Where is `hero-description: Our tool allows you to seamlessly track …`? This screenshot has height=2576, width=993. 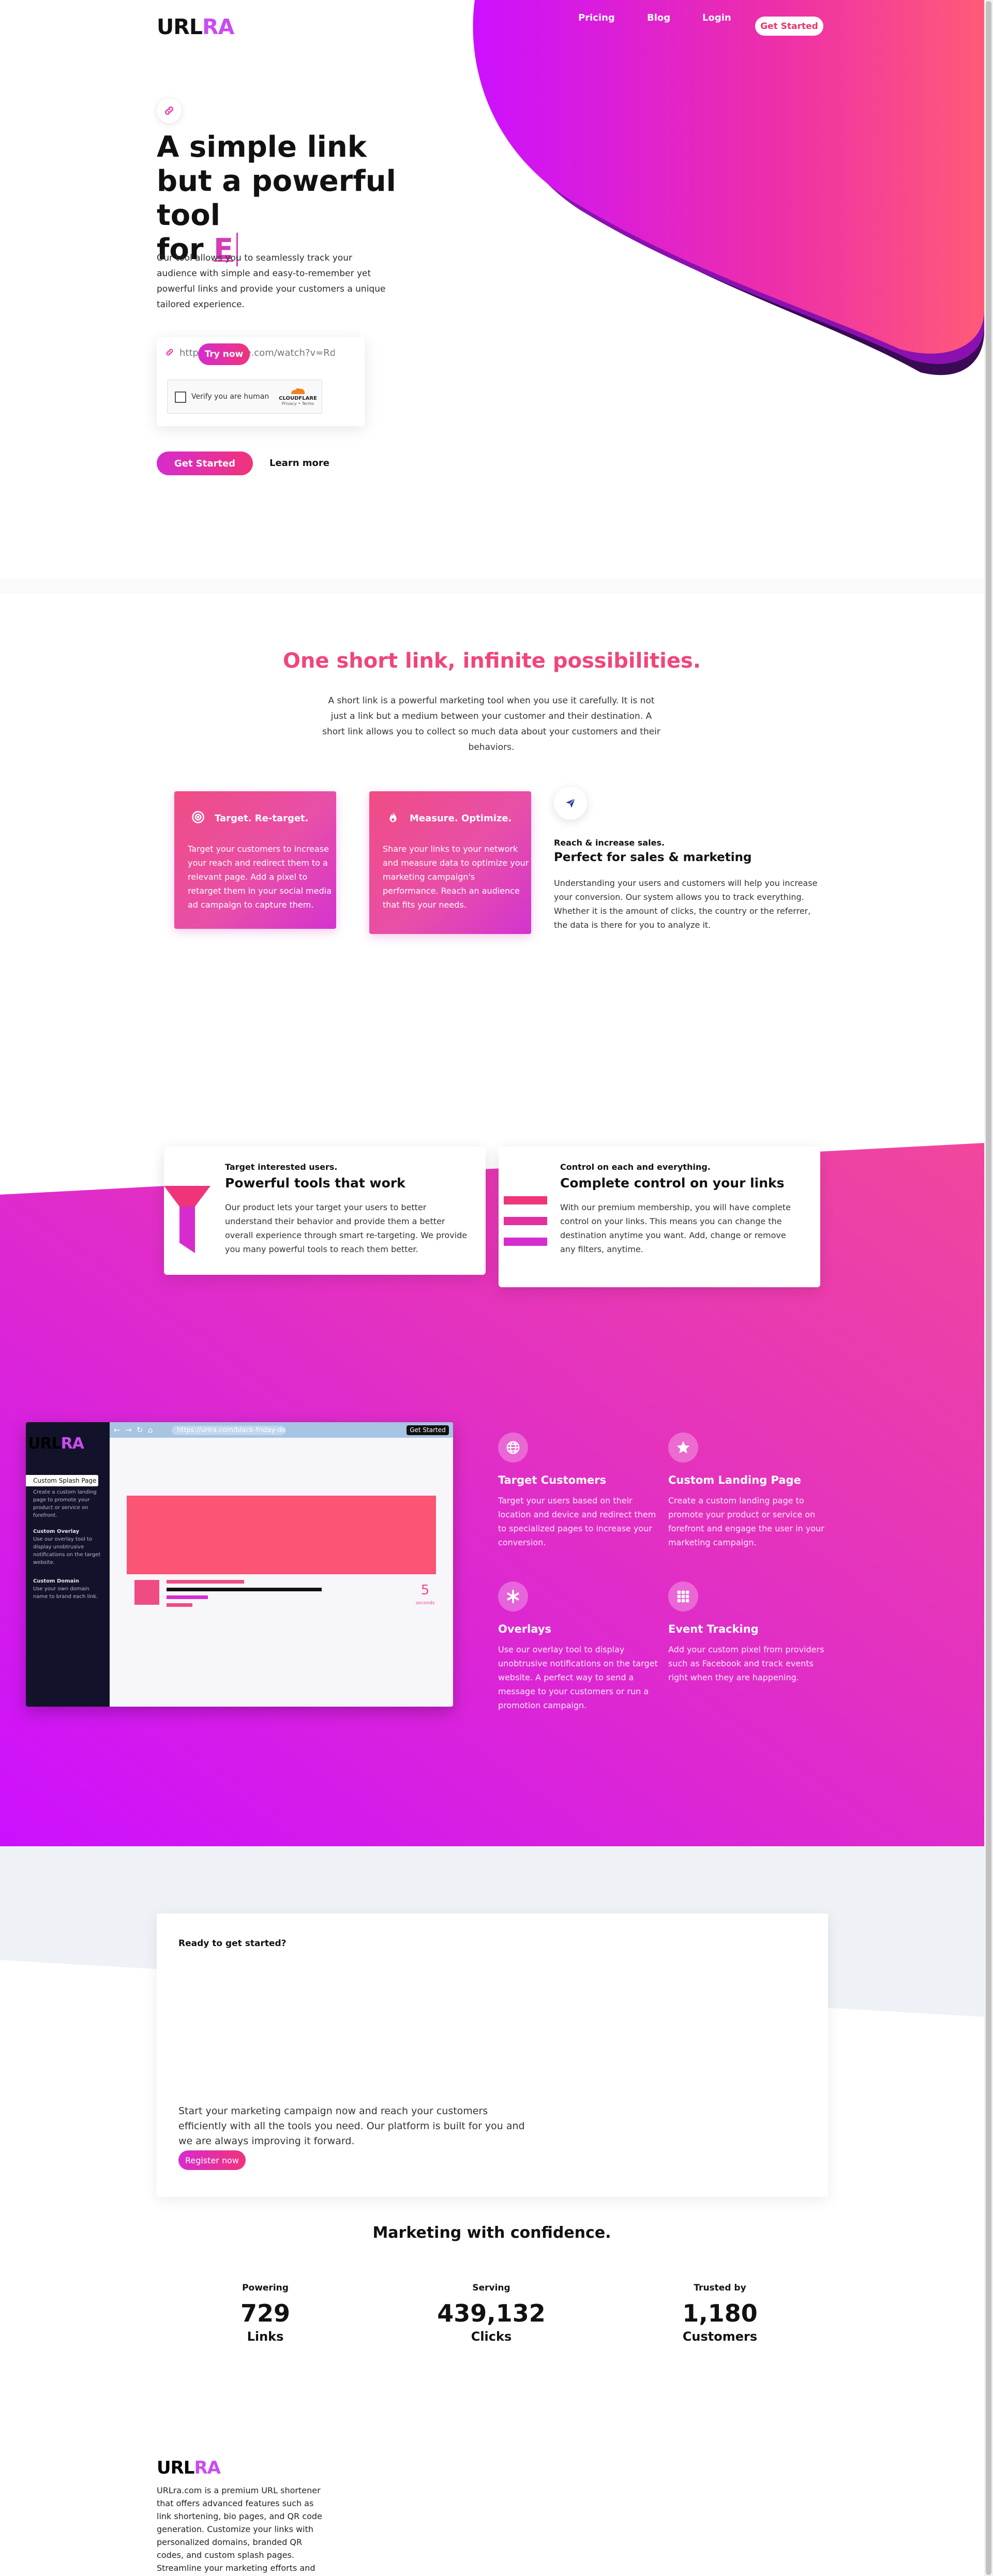 hero-description: Our tool allows you to seamlessly track … is located at coordinates (271, 281).